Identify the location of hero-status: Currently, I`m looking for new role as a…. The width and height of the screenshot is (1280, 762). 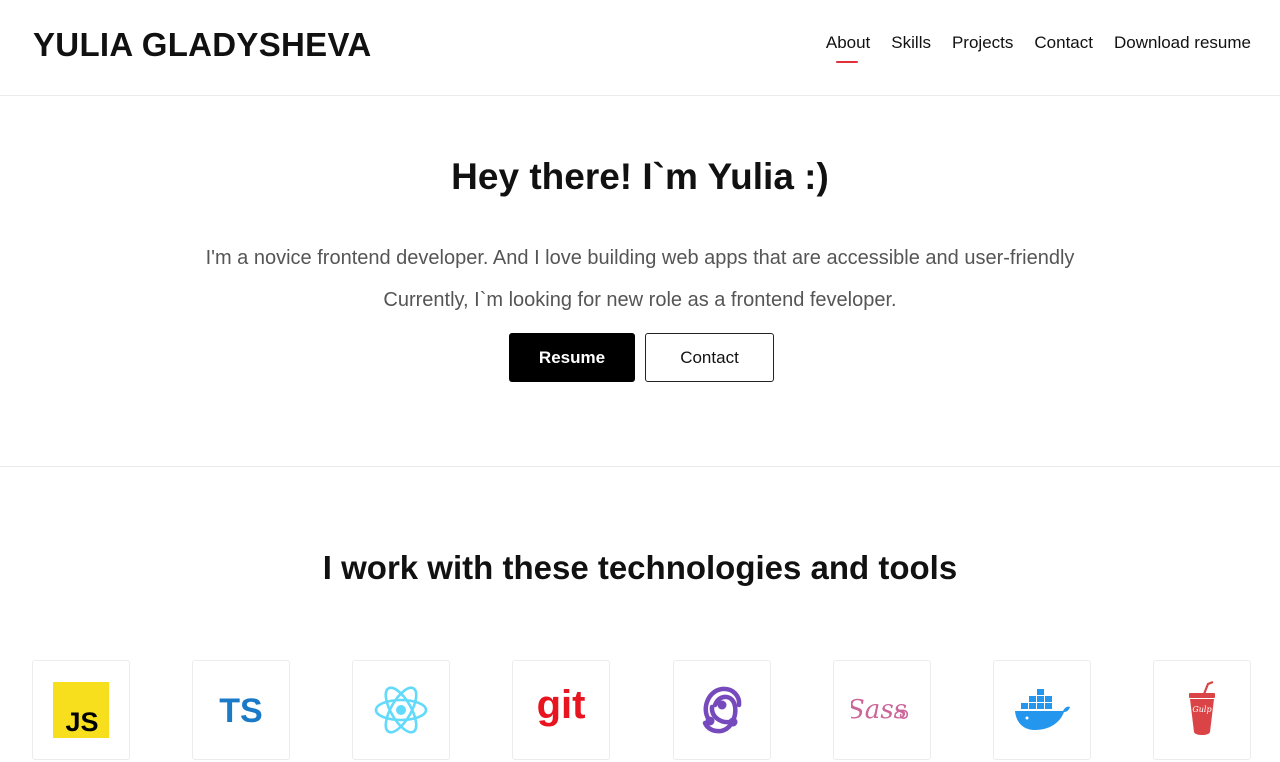
(640, 300).